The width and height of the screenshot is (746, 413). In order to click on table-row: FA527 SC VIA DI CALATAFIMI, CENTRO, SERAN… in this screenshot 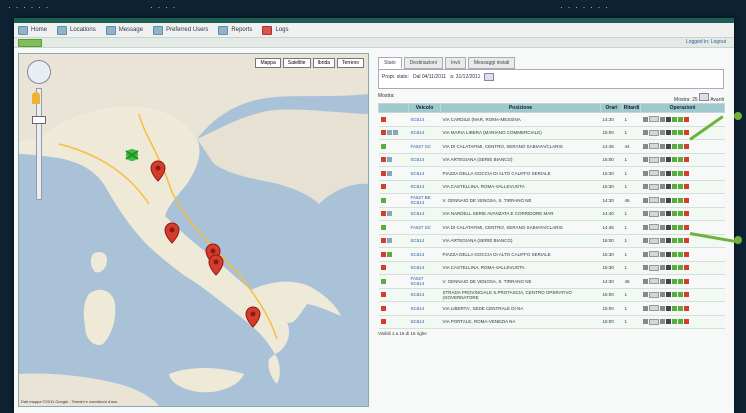, I will do `click(551, 227)`.